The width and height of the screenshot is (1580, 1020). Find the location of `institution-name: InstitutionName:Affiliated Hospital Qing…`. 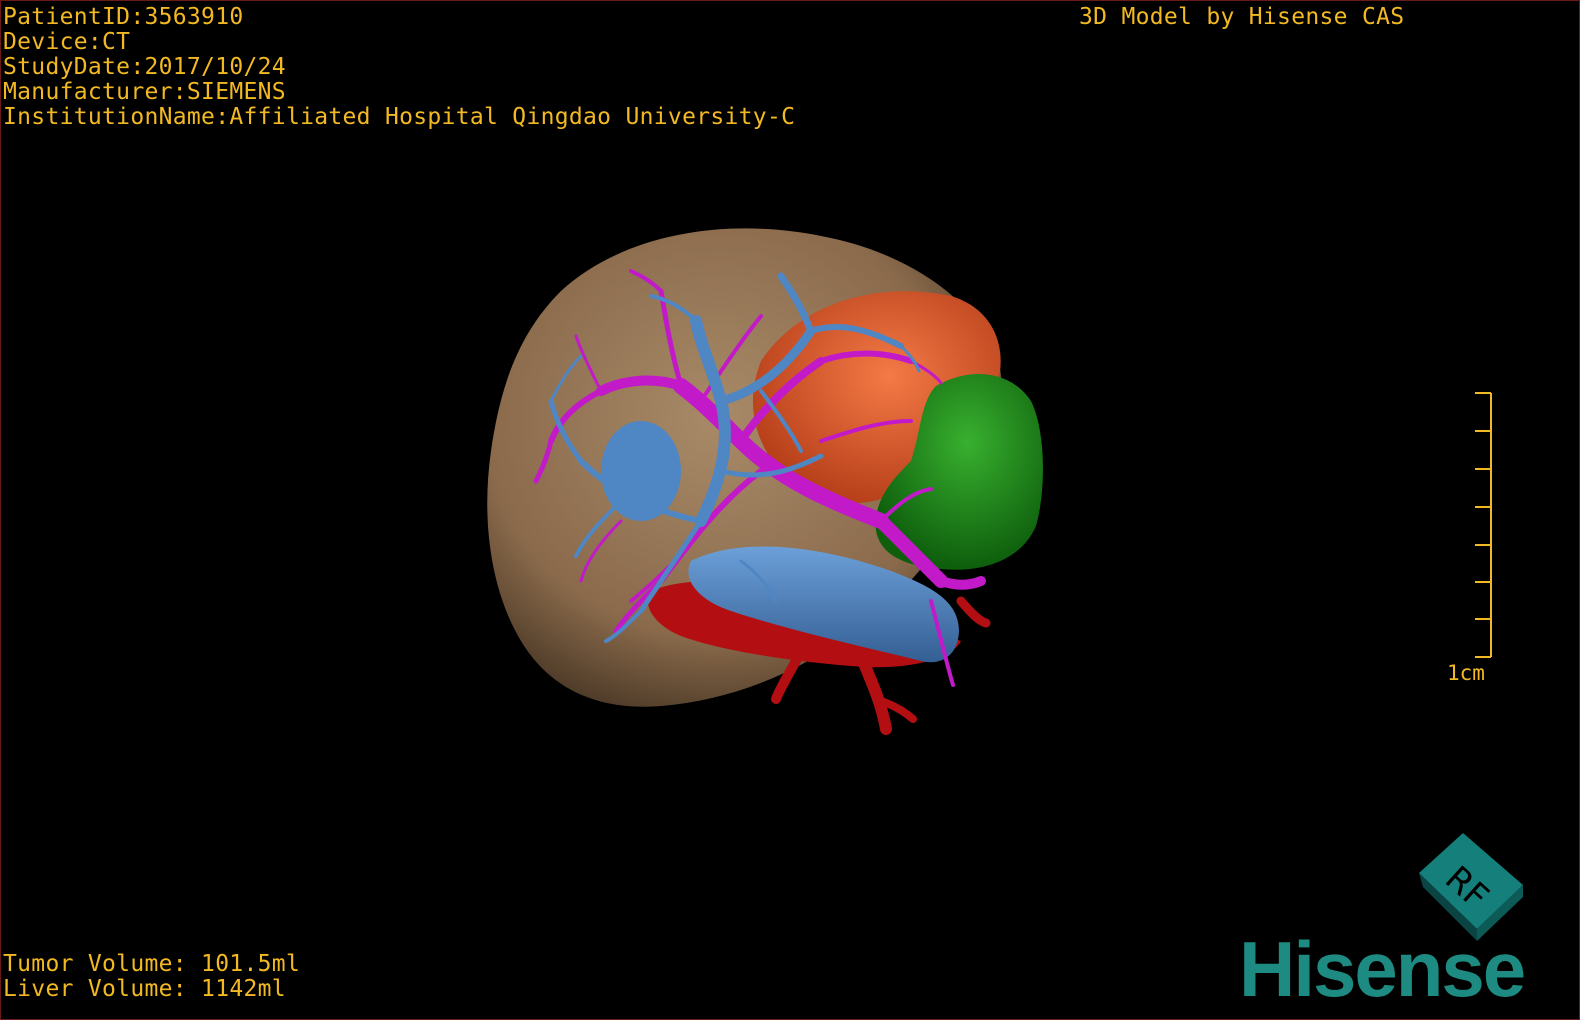

institution-name: InstitutionName:Affiliated Hospital Qing… is located at coordinates (399, 117).